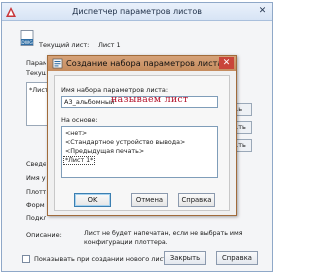  What do you see at coordinates (79, 120) in the screenshot?
I see `based-on-label: На основе:` at bounding box center [79, 120].